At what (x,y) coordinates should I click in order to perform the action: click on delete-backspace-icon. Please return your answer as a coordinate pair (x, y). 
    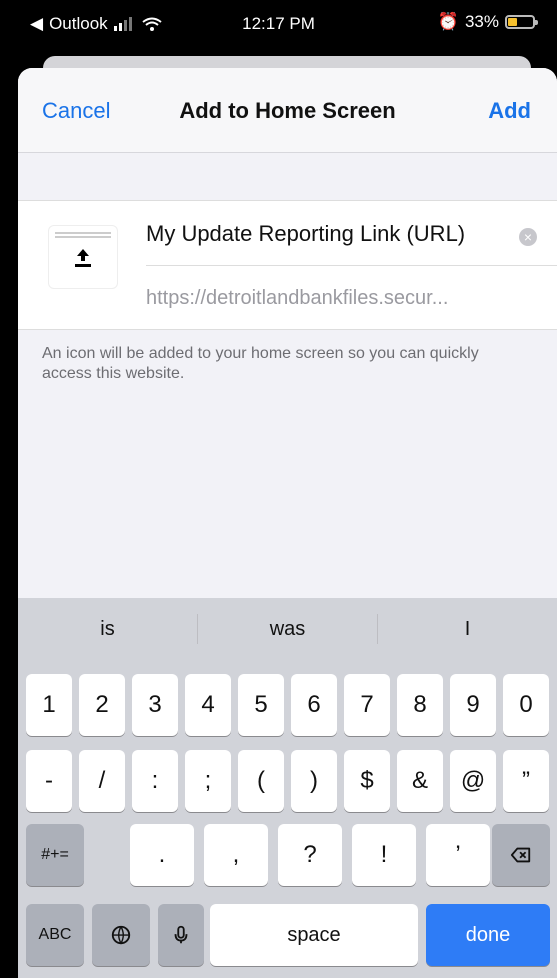
    Looking at the image, I should click on (520, 855).